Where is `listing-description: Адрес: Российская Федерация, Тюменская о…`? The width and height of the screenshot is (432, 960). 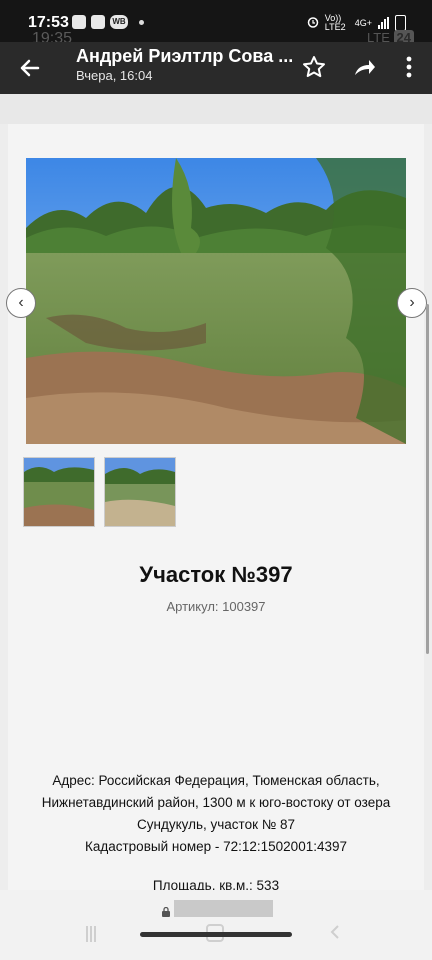 listing-description: Адрес: Российская Федерация, Тюменская о… is located at coordinates (216, 814).